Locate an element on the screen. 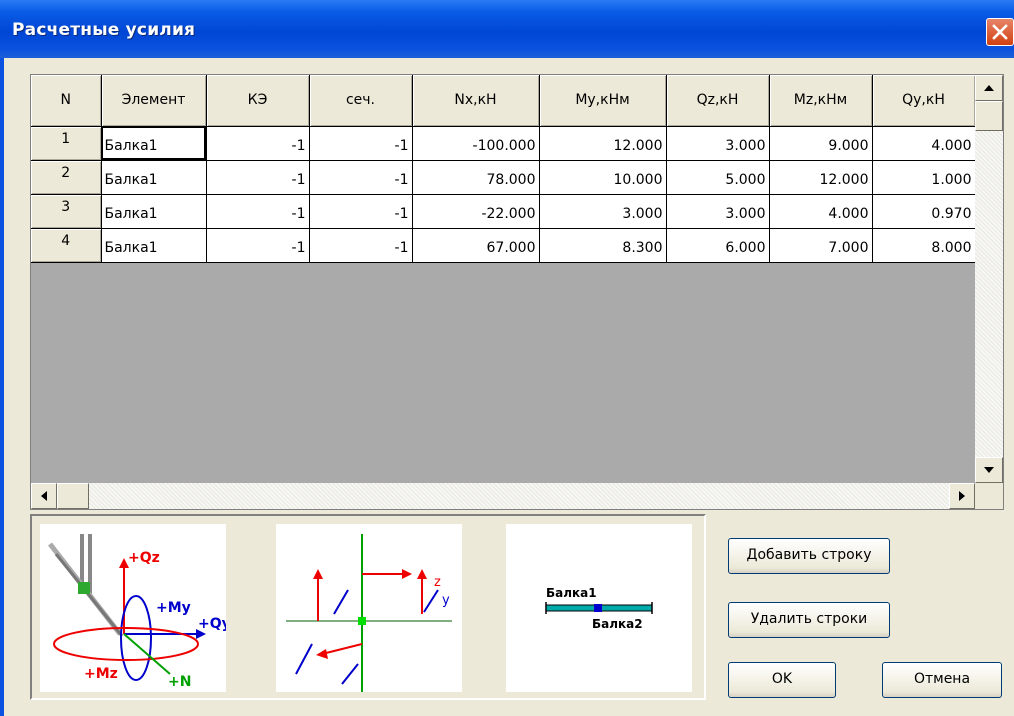 Image resolution: width=1014 pixels, height=716 pixels. cell-qy: 0.970 is located at coordinates (924, 211).